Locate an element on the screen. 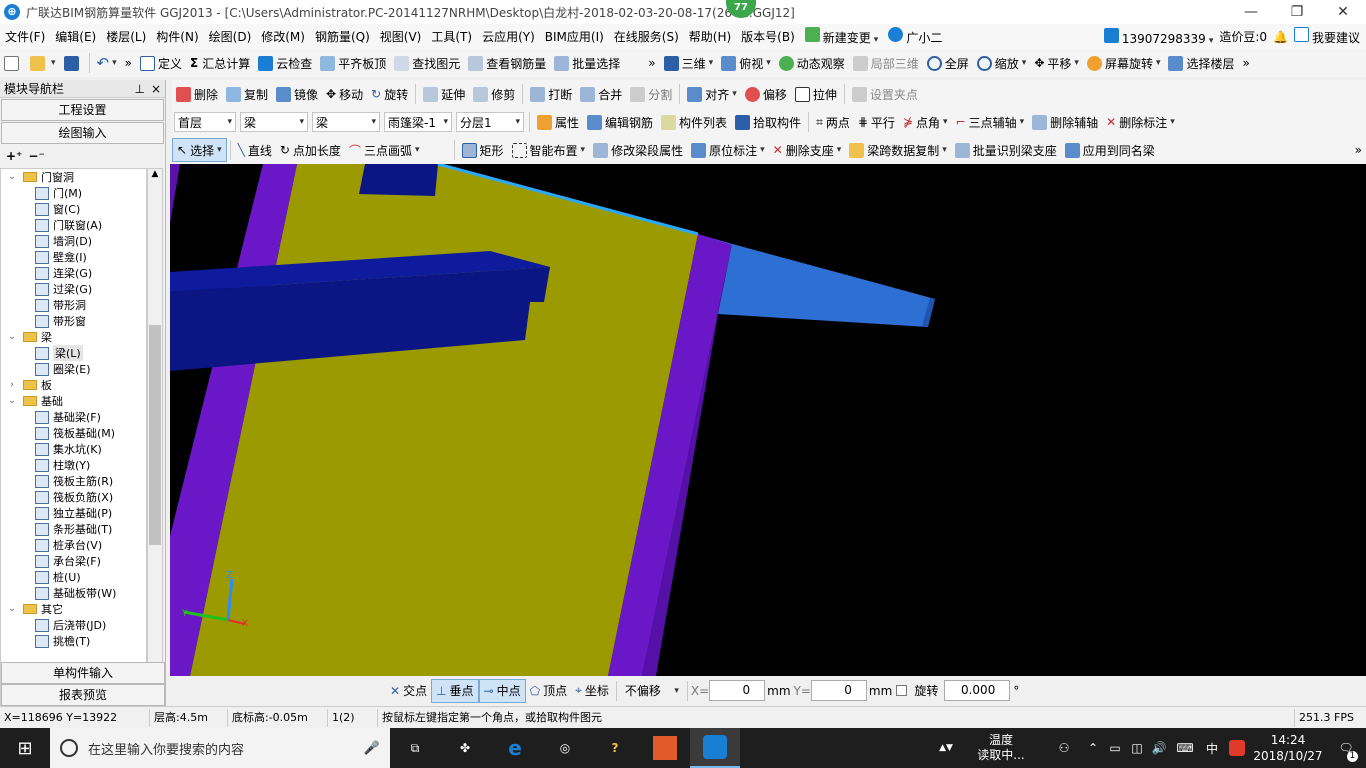 The height and width of the screenshot is (768, 1366). tree-item: 基础板带(W) is located at coordinates (73, 593).